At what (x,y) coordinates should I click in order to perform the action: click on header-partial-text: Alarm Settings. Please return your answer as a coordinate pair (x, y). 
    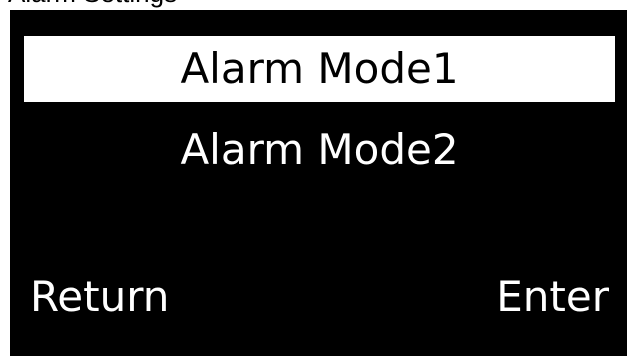
    Looking at the image, I should click on (92, 4).